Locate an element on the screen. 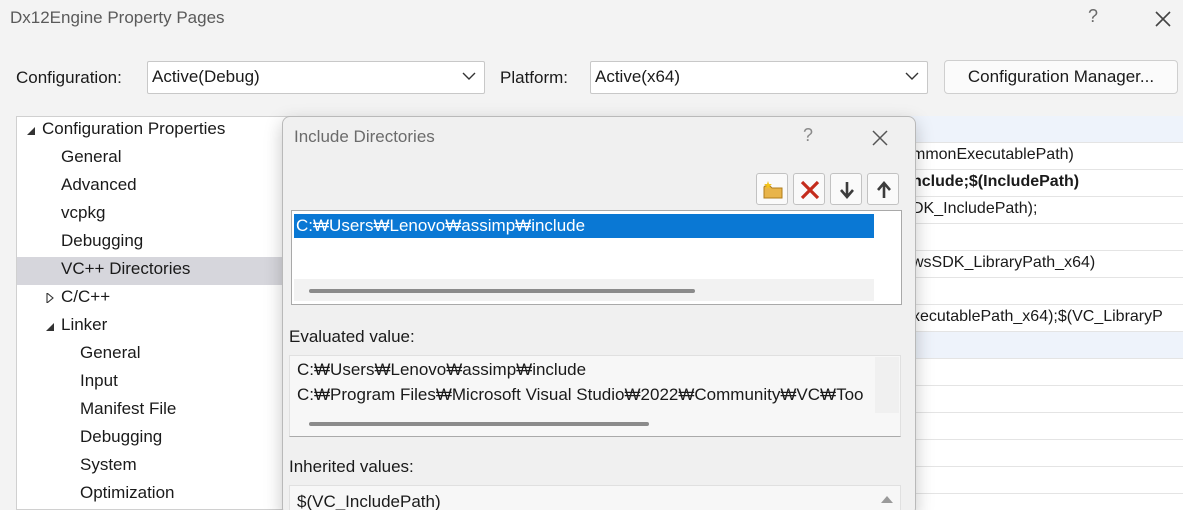 The width and height of the screenshot is (1183, 510). tree-item-linker-debugging: Debugging is located at coordinates (166, 439).